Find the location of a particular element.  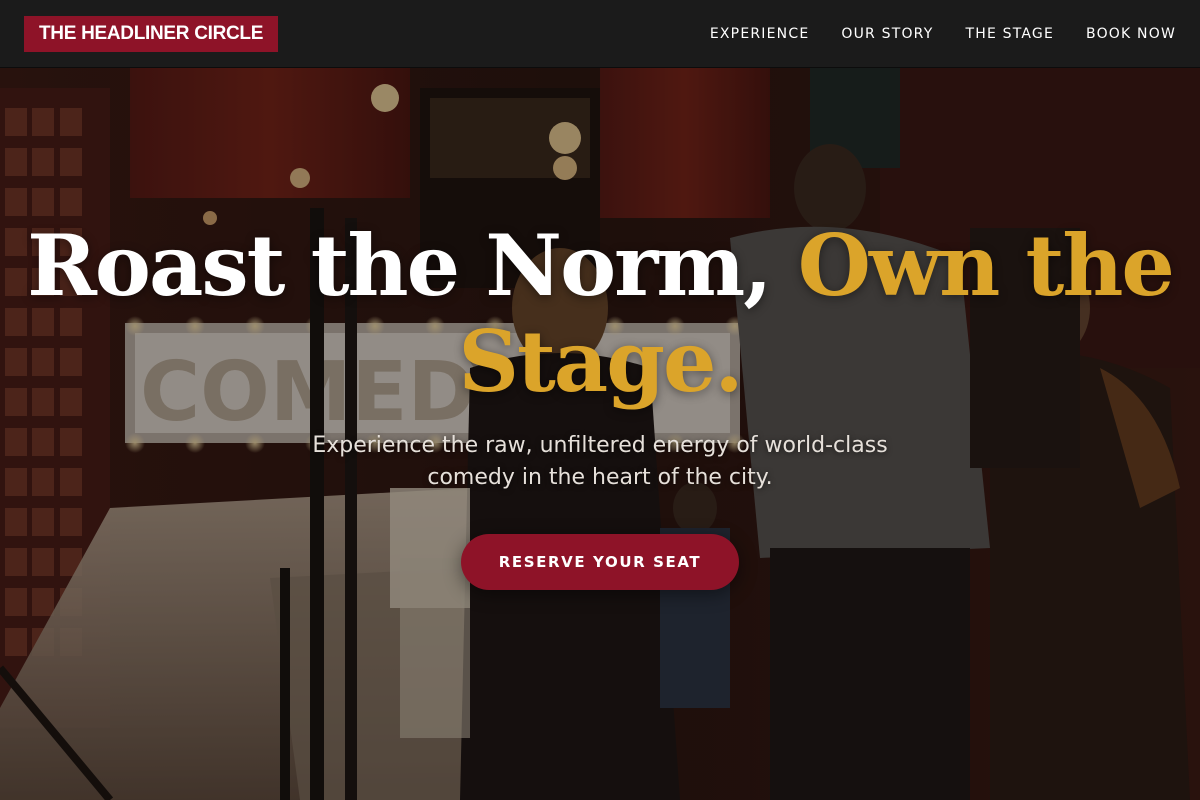

main-nav: EXPERIENCE OUR STORY THE STAGE BOOK NOW is located at coordinates (943, 34).